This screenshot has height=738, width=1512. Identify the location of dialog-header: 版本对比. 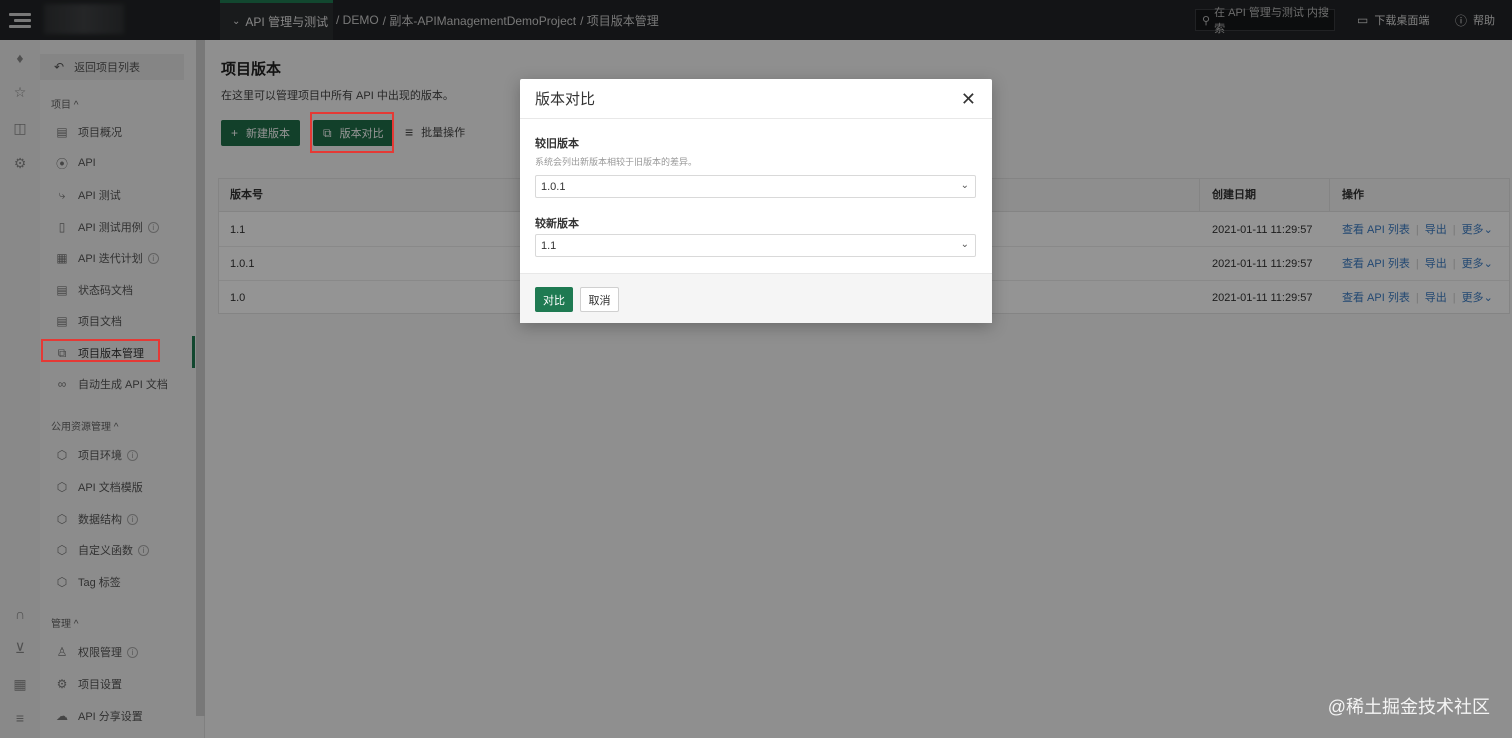
(756, 99).